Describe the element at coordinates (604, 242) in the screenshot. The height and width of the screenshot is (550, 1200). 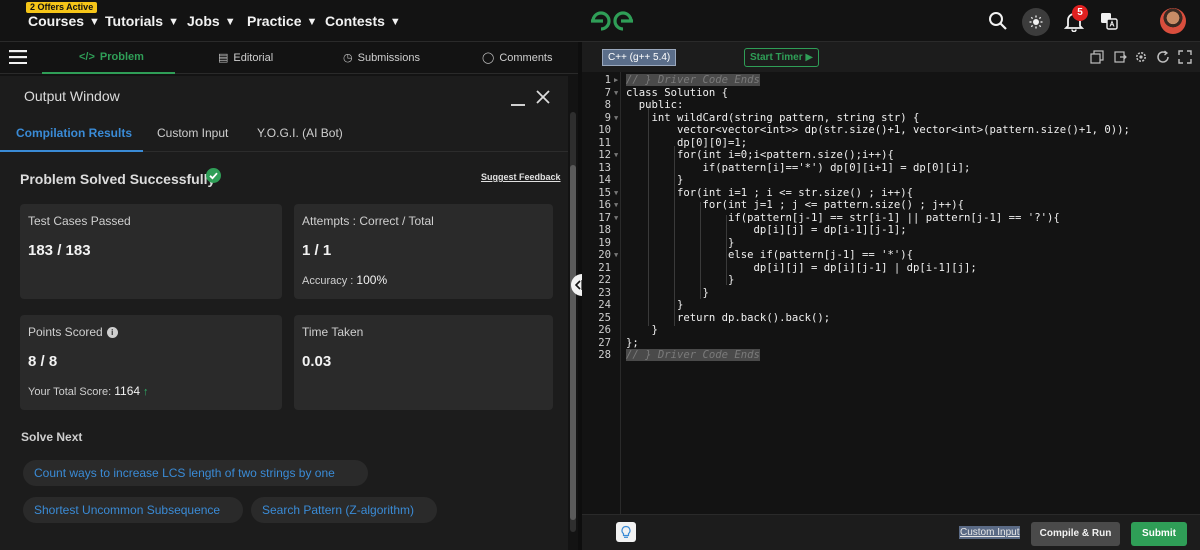
I see `line-number: 19` at that location.